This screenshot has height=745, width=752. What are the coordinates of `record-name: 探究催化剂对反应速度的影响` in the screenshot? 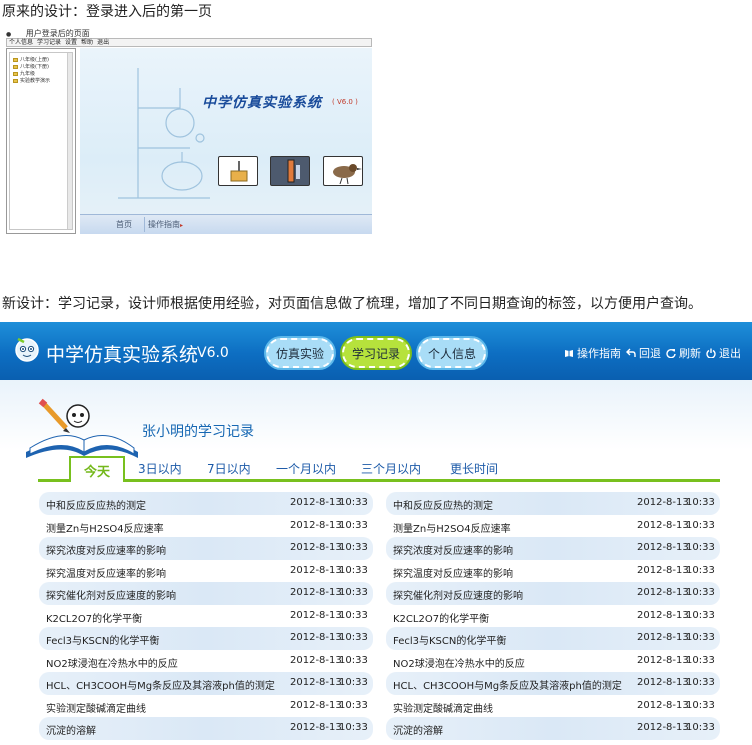 It's located at (458, 596).